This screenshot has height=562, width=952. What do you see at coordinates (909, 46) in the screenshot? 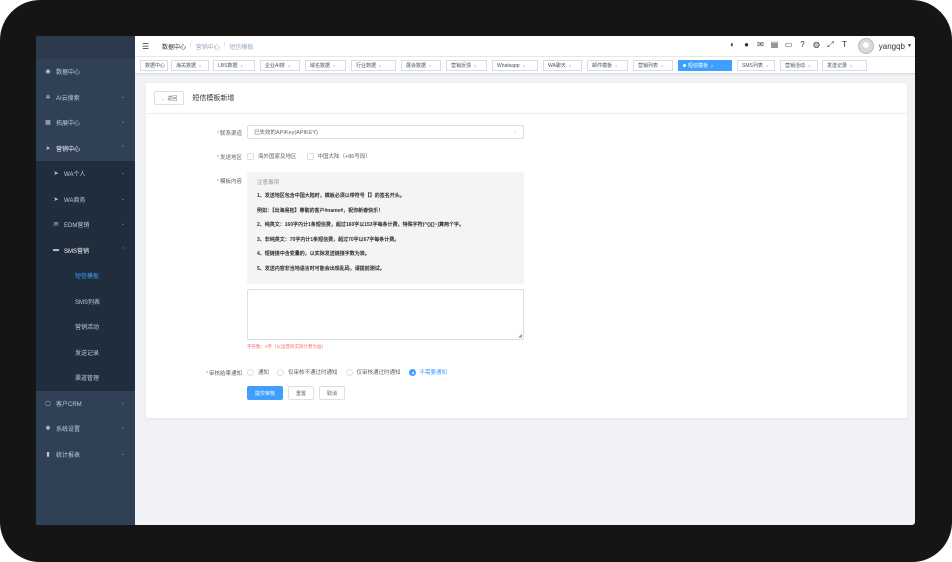
I see `caret-down-icon: ▼` at bounding box center [909, 46].